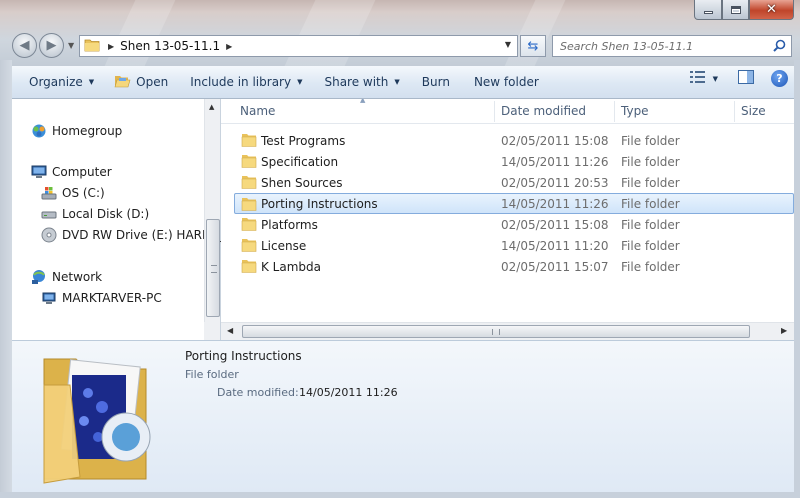 Image resolution: width=800 pixels, height=498 pixels. I want to click on column-size: Size, so click(753, 111).